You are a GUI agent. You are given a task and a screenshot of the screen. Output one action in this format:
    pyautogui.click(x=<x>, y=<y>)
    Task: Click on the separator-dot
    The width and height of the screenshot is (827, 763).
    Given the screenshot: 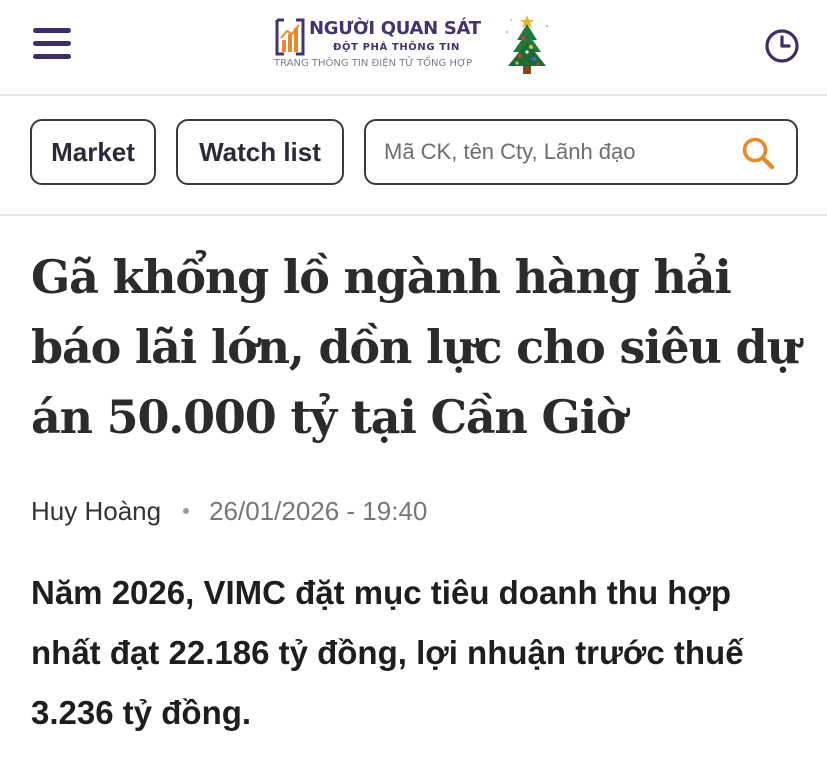 What is the action you would take?
    pyautogui.click(x=186, y=511)
    